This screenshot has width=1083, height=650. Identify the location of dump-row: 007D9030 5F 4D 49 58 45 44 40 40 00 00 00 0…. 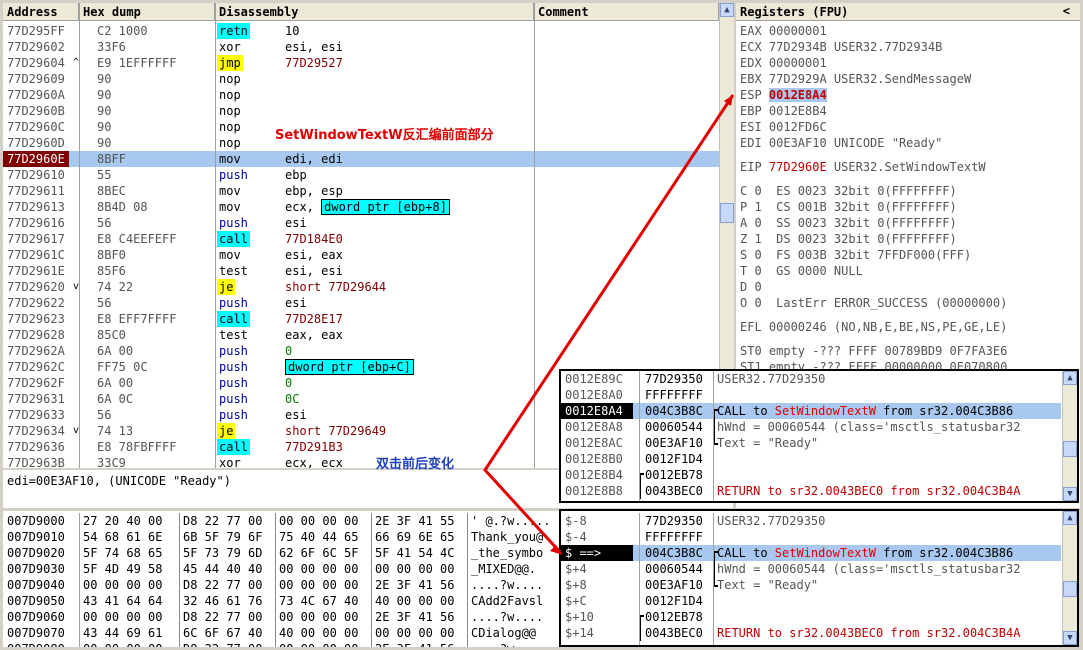
(283, 569).